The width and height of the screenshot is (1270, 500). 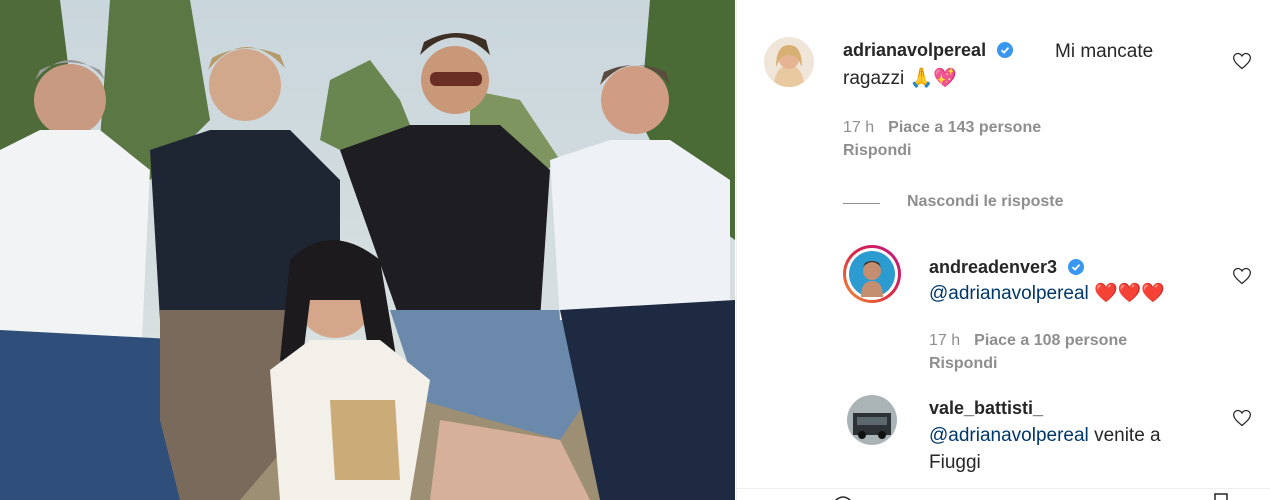 I want to click on comment-text: @adrianavolpereal venite a, so click(x=1045, y=435).